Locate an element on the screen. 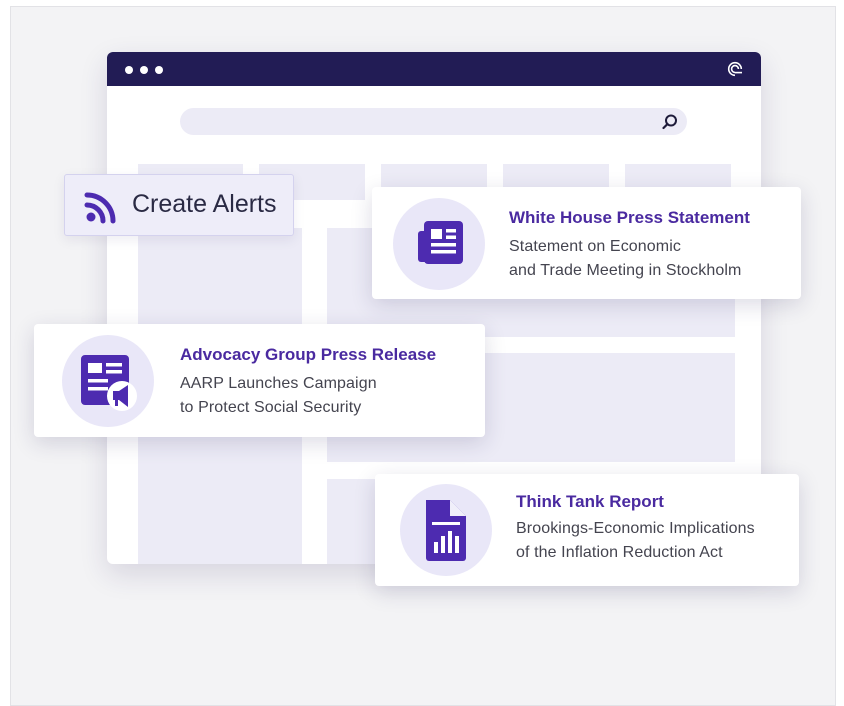 This screenshot has width=844, height=706. card-title: Advocacy Group Press Release is located at coordinates (308, 354).